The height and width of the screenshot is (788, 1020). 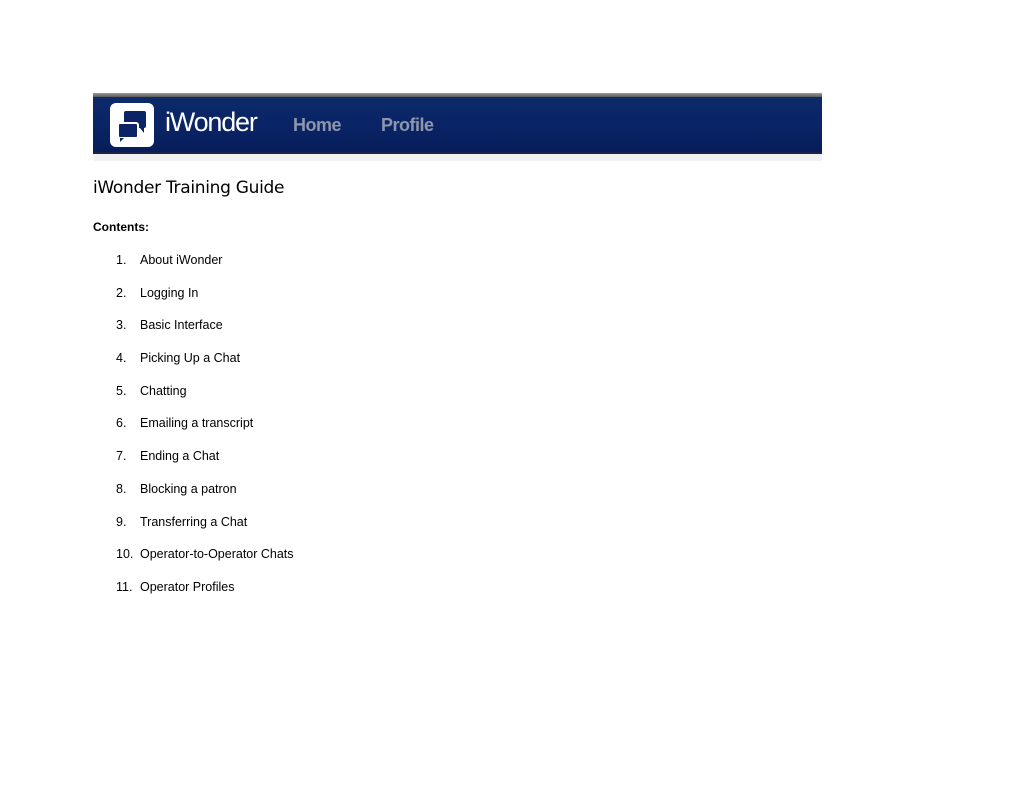 I want to click on toc-item: 6. Emailing a transcript, so click(x=205, y=432).